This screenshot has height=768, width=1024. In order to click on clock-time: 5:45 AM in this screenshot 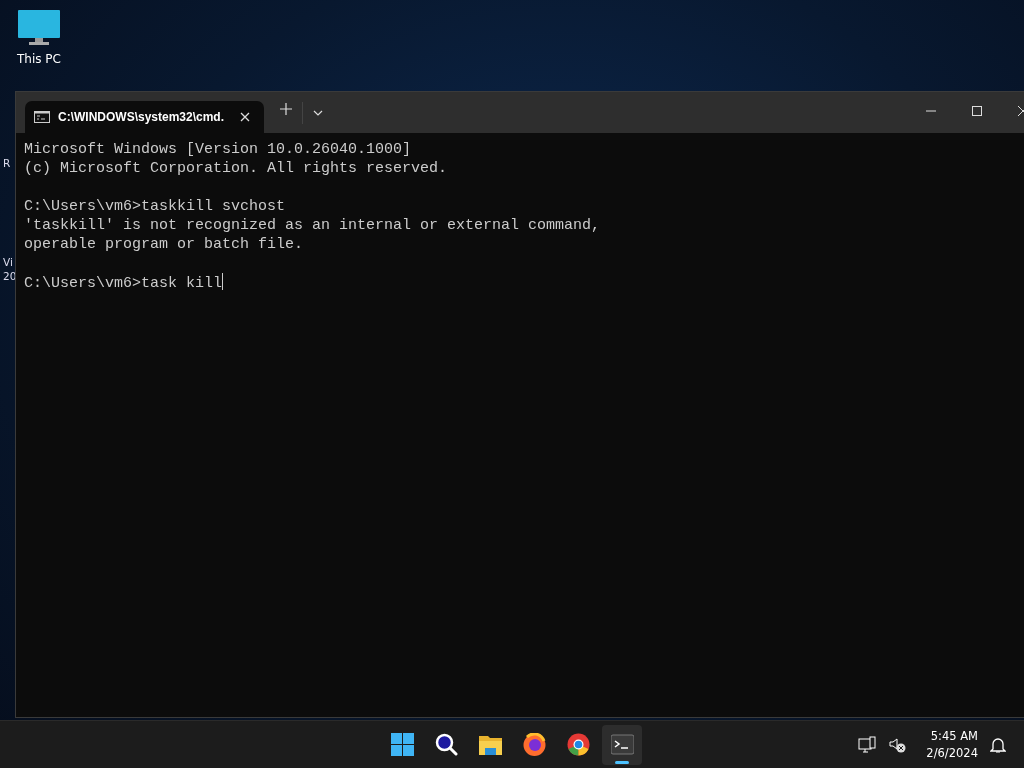, I will do `click(953, 736)`.